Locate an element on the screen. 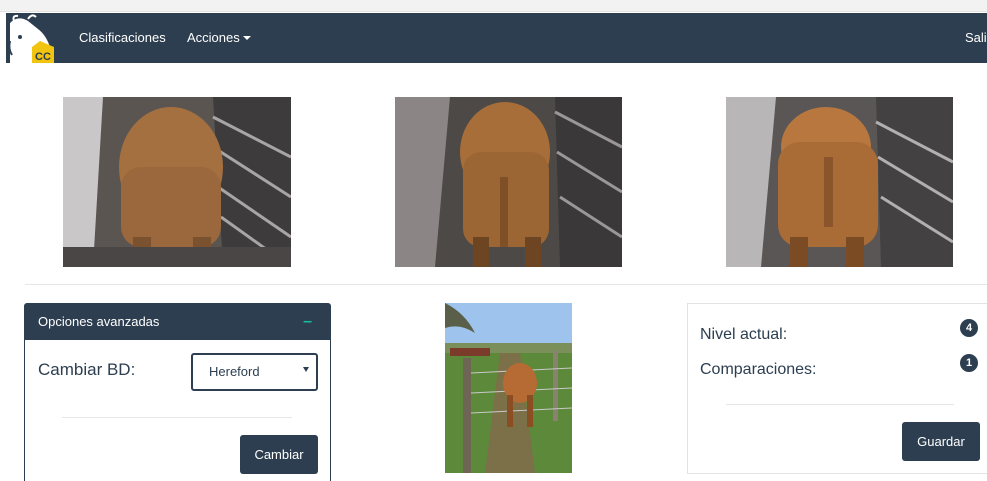 The image size is (987, 481). section-divider is located at coordinates (506, 284).